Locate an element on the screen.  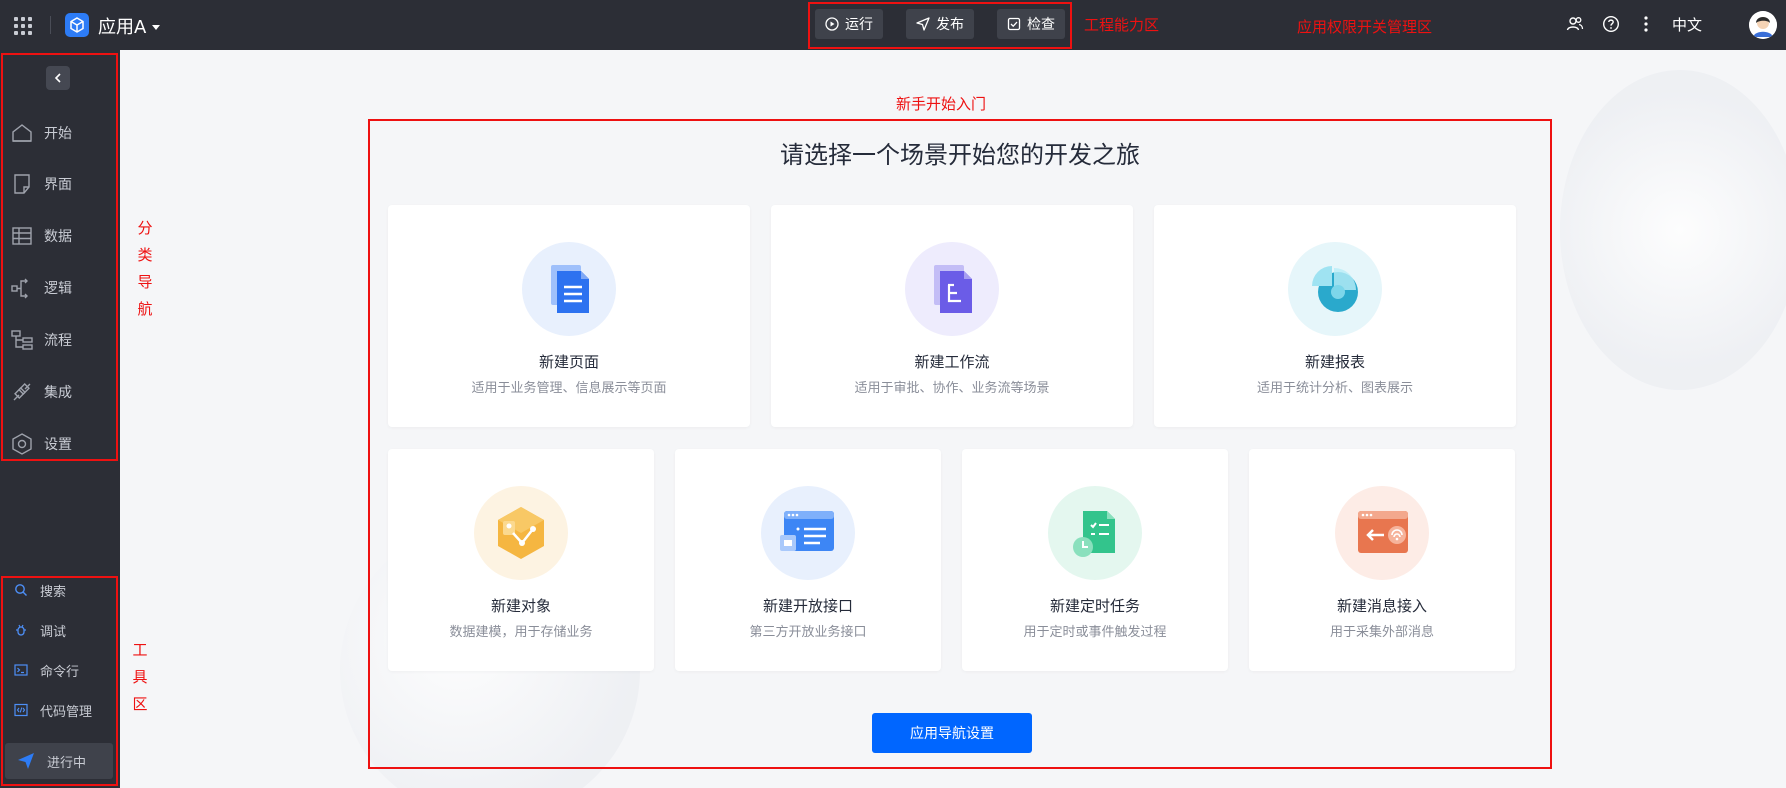
run-button: 运行 is located at coordinates (849, 24).